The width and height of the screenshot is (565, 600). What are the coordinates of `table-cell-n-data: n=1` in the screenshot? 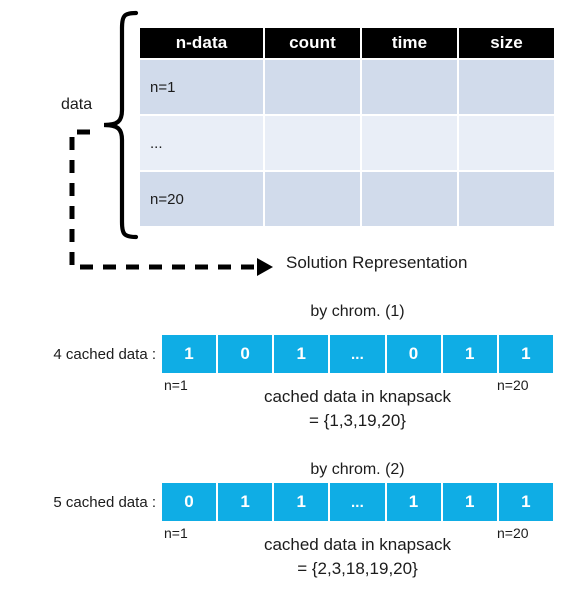 It's located at (201, 87).